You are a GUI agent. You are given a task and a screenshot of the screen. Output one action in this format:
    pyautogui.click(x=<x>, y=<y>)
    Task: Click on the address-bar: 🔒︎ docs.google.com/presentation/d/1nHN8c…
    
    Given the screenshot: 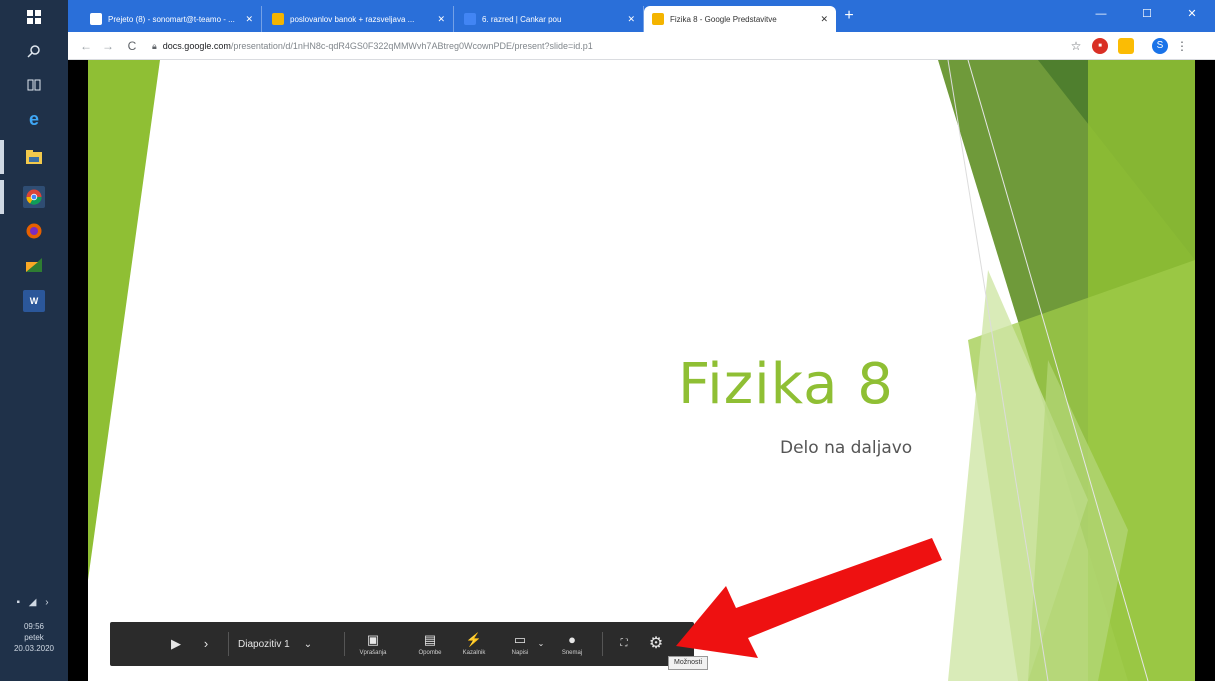 What is the action you would take?
    pyautogui.click(x=602, y=46)
    